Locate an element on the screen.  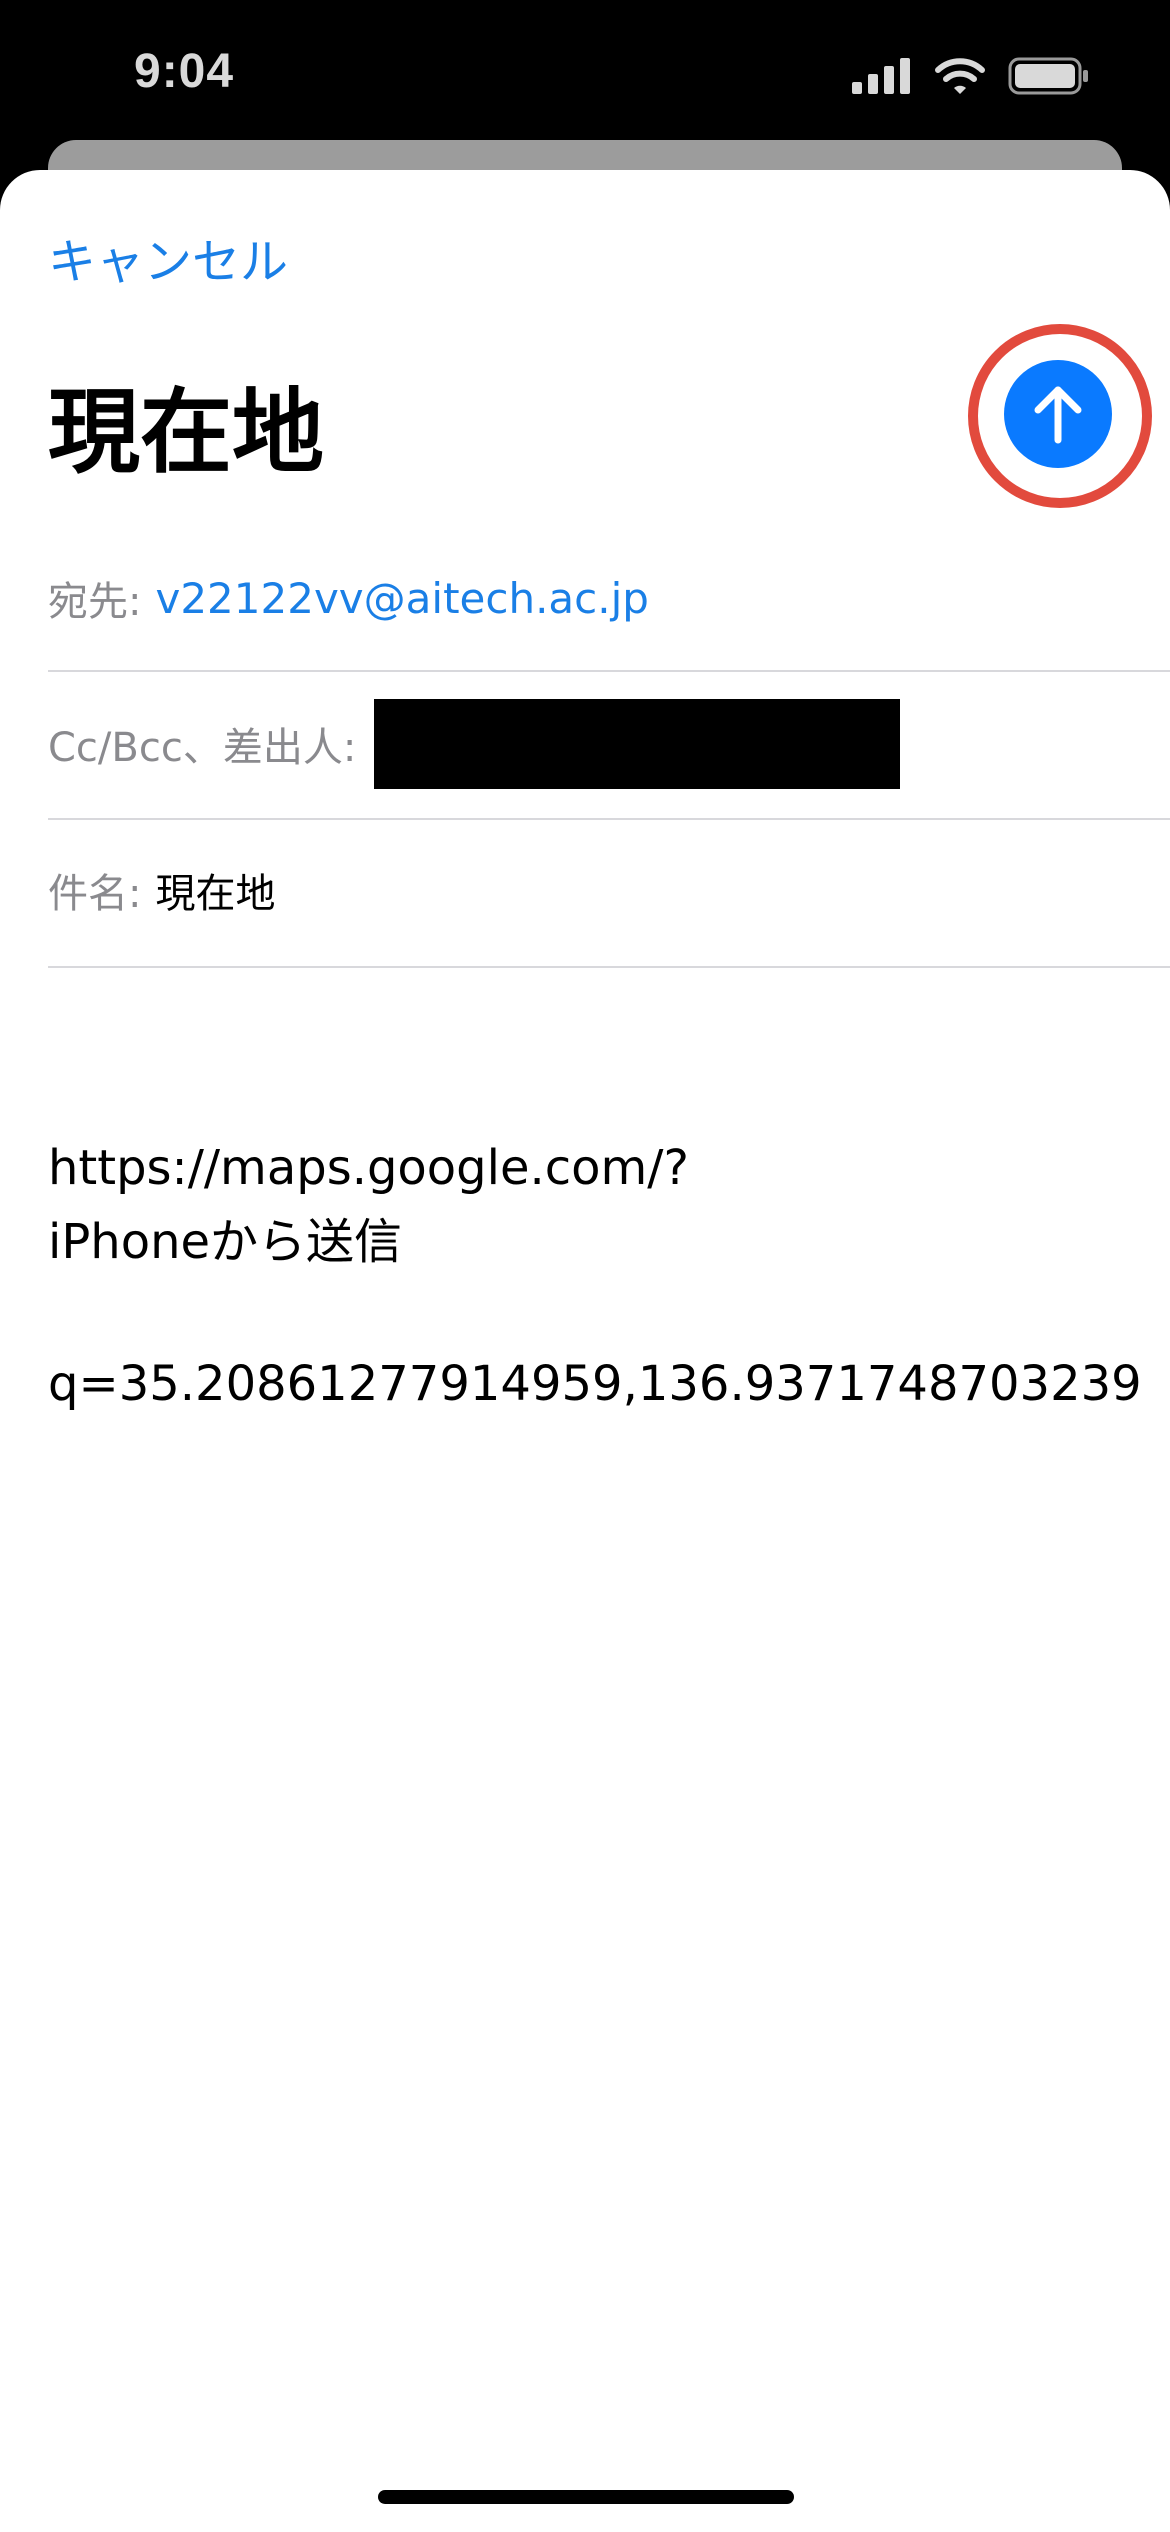
cancel-button: キャンセル is located at coordinates (168, 257).